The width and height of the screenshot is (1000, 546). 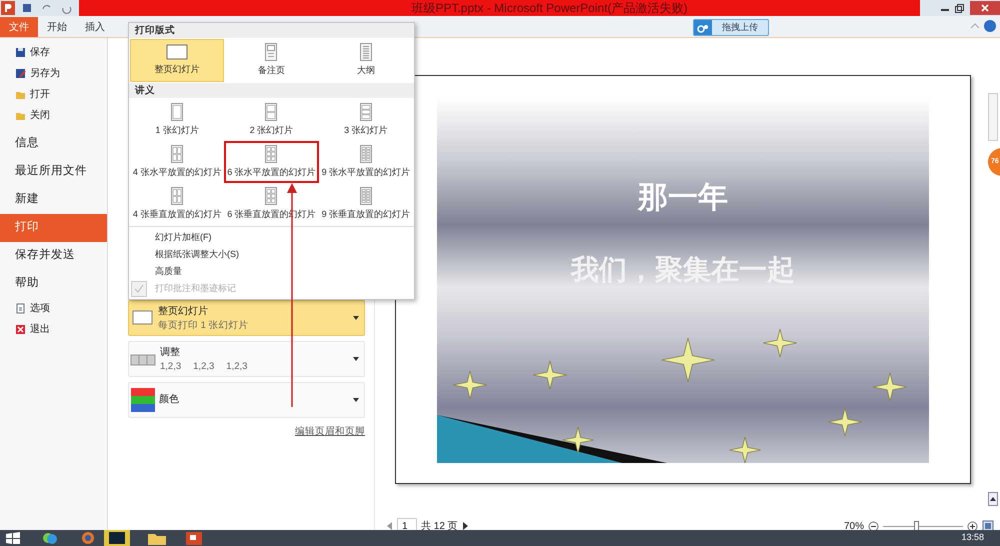 I want to click on layout-option: 1 张幻灯片, so click(x=177, y=120).